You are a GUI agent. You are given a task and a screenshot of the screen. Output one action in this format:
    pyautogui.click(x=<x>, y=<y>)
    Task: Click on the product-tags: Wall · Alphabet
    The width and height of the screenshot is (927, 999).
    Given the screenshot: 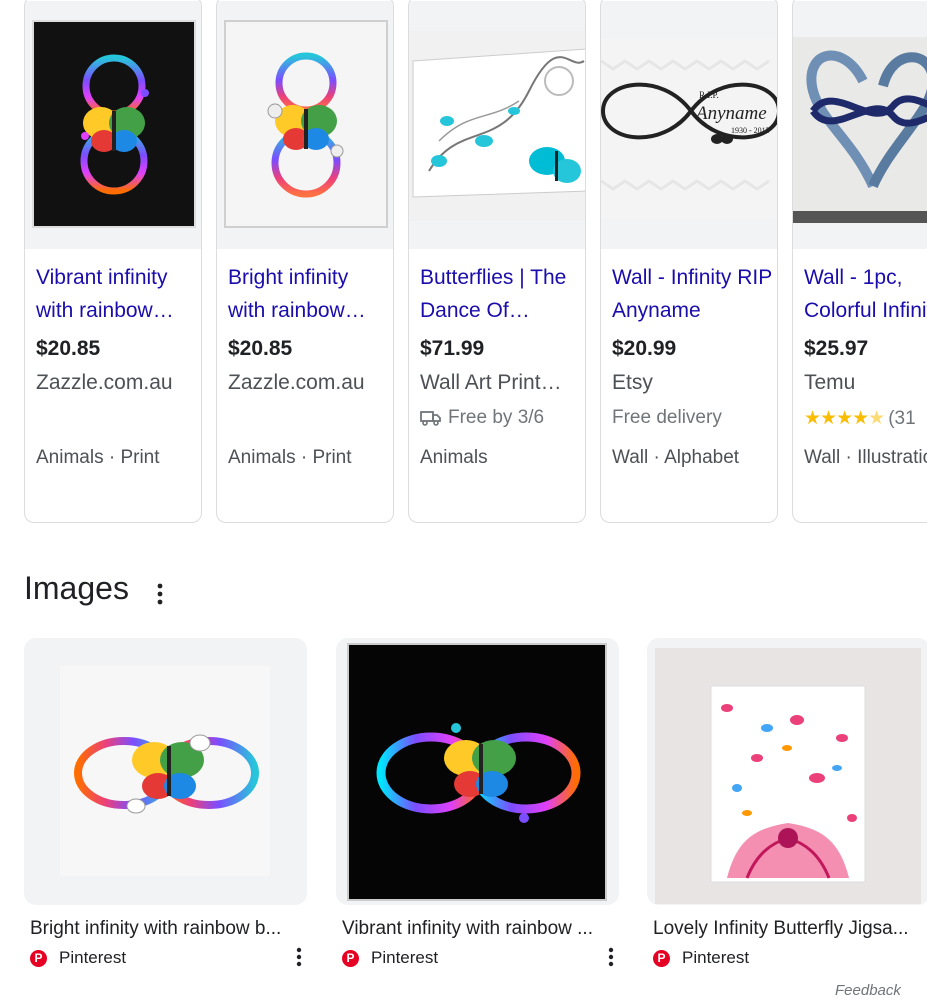 What is the action you would take?
    pyautogui.click(x=676, y=457)
    